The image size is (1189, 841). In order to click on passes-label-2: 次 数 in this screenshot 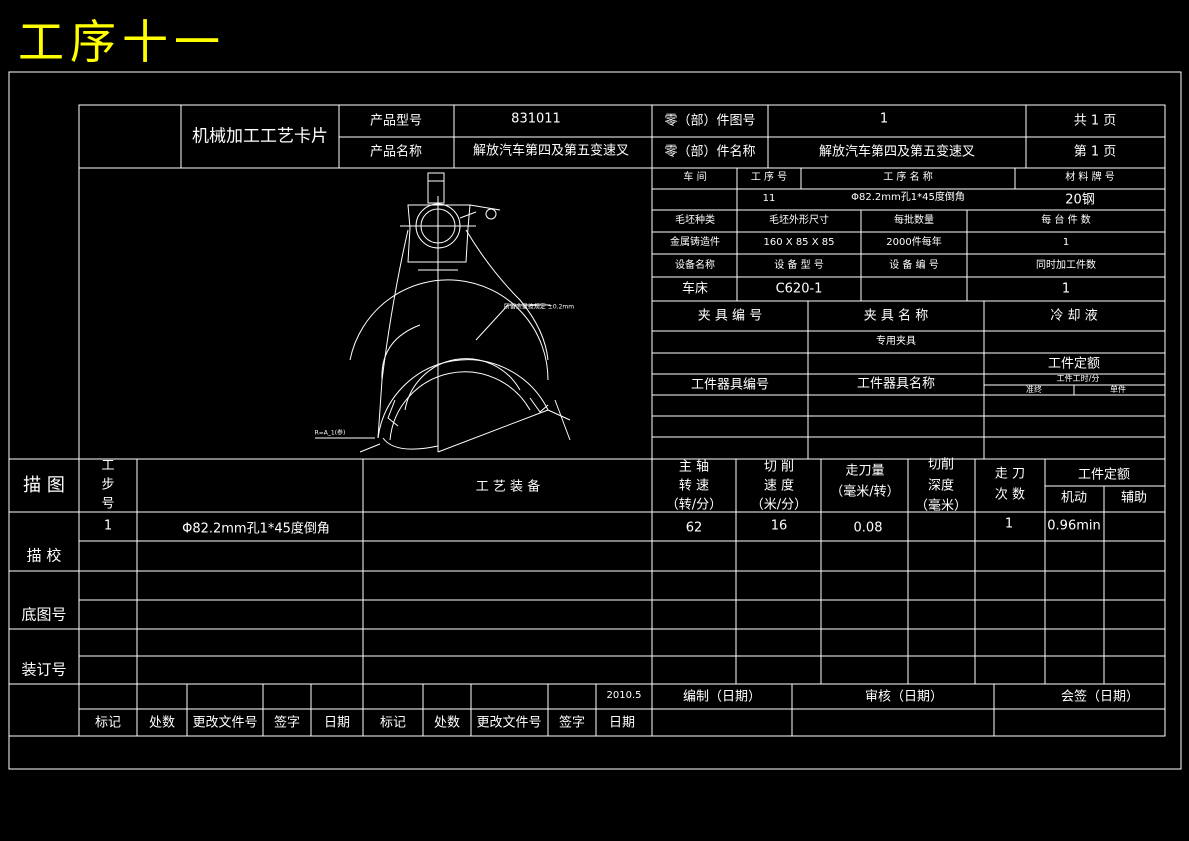, I will do `click(1010, 495)`.